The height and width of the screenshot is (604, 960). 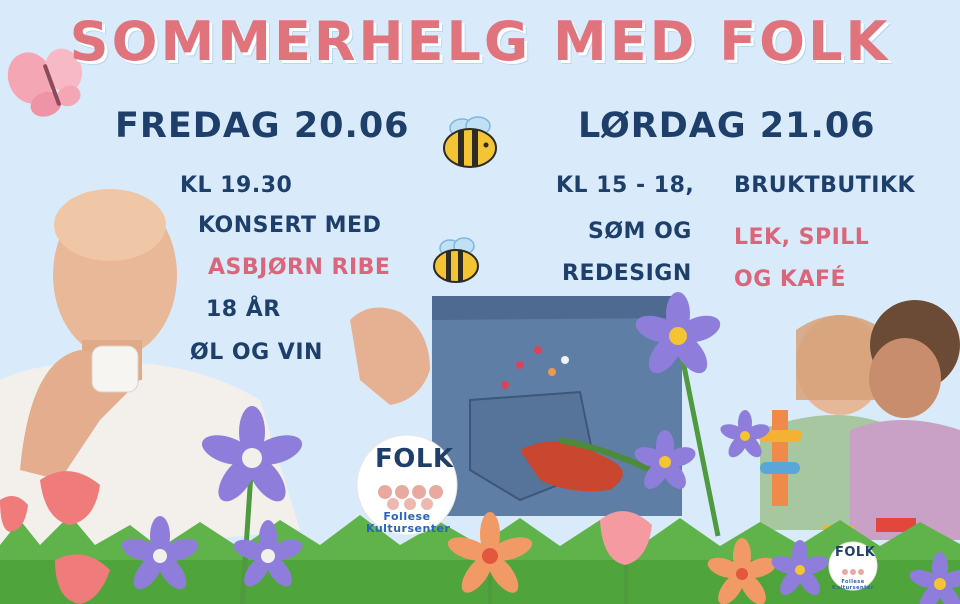 I want to click on friday-artist: ASBJØRN RIBE, so click(x=299, y=267).